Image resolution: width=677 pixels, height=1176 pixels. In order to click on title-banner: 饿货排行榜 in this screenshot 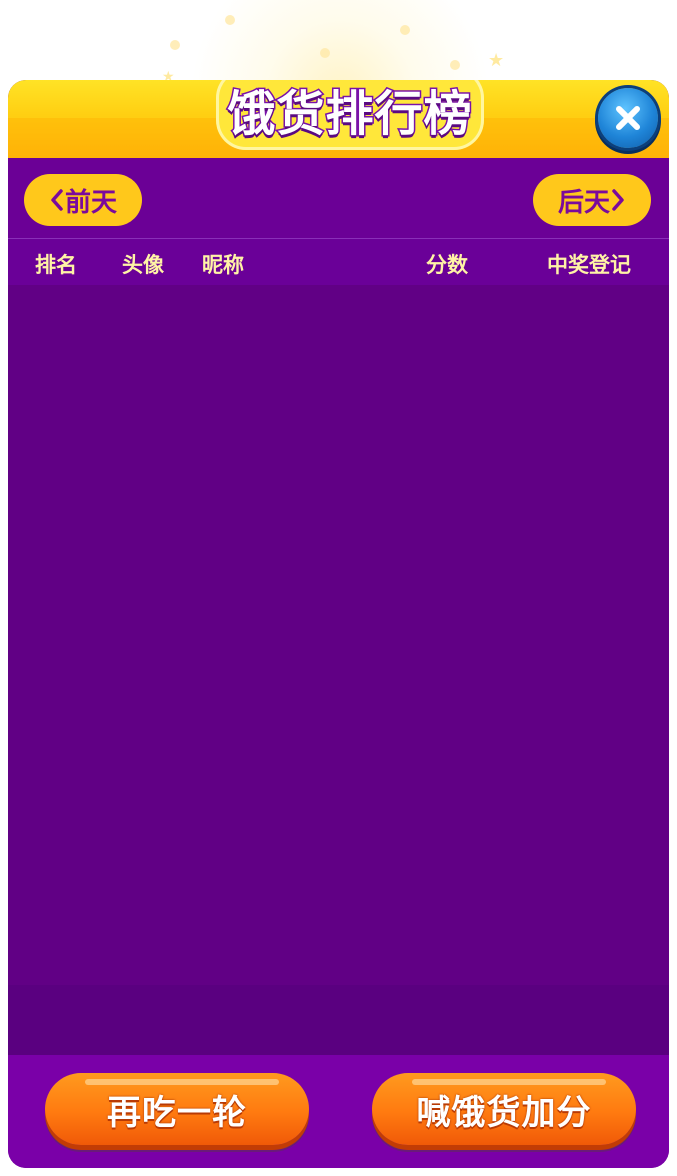, I will do `click(350, 115)`.